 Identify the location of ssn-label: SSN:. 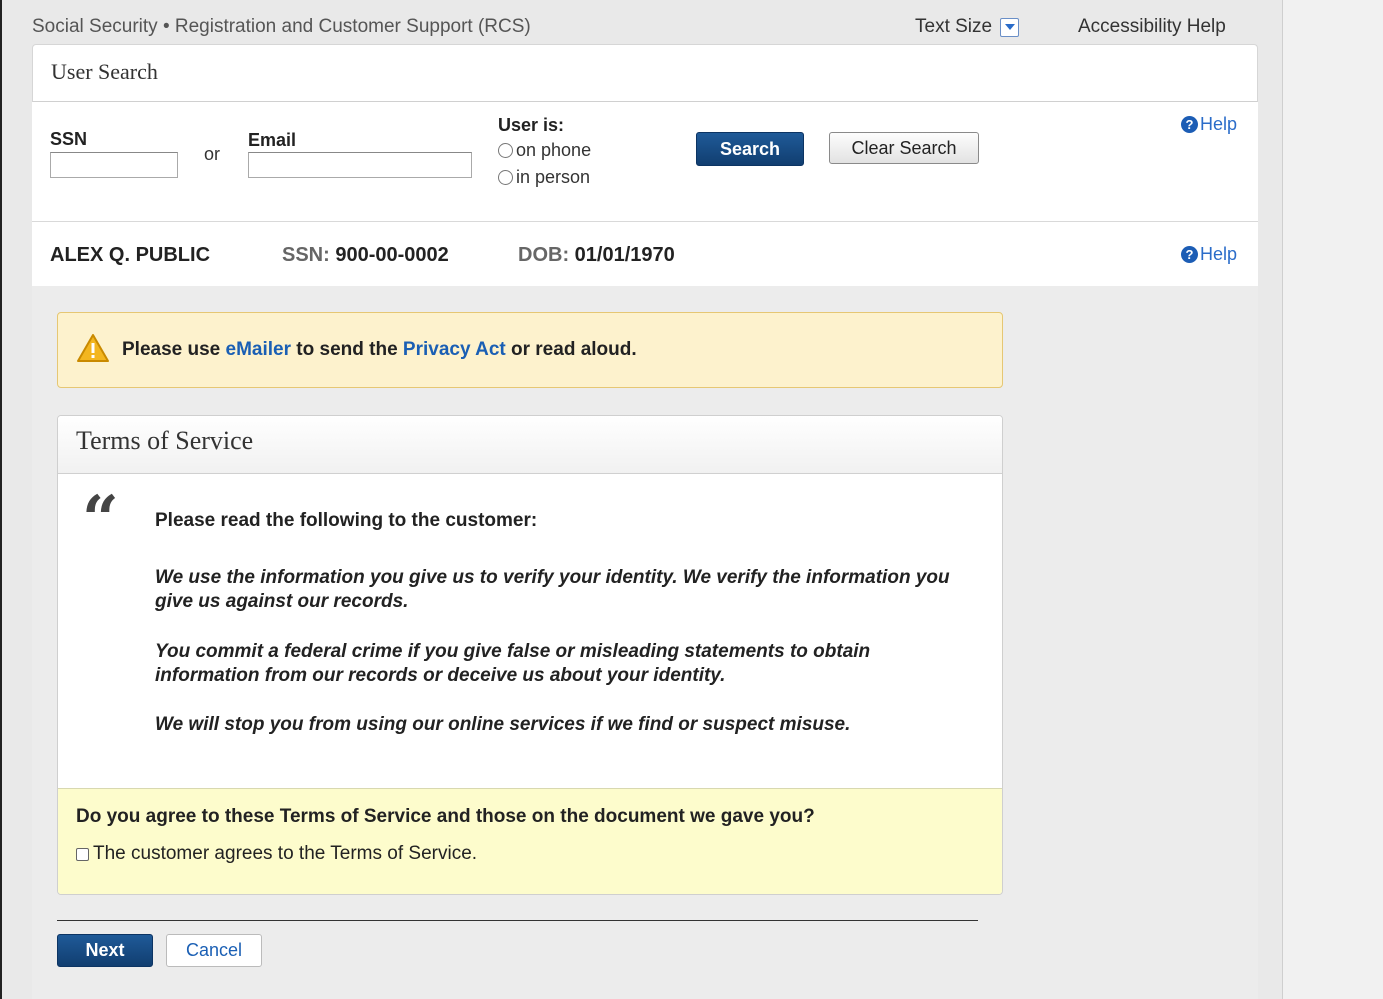
(306, 255).